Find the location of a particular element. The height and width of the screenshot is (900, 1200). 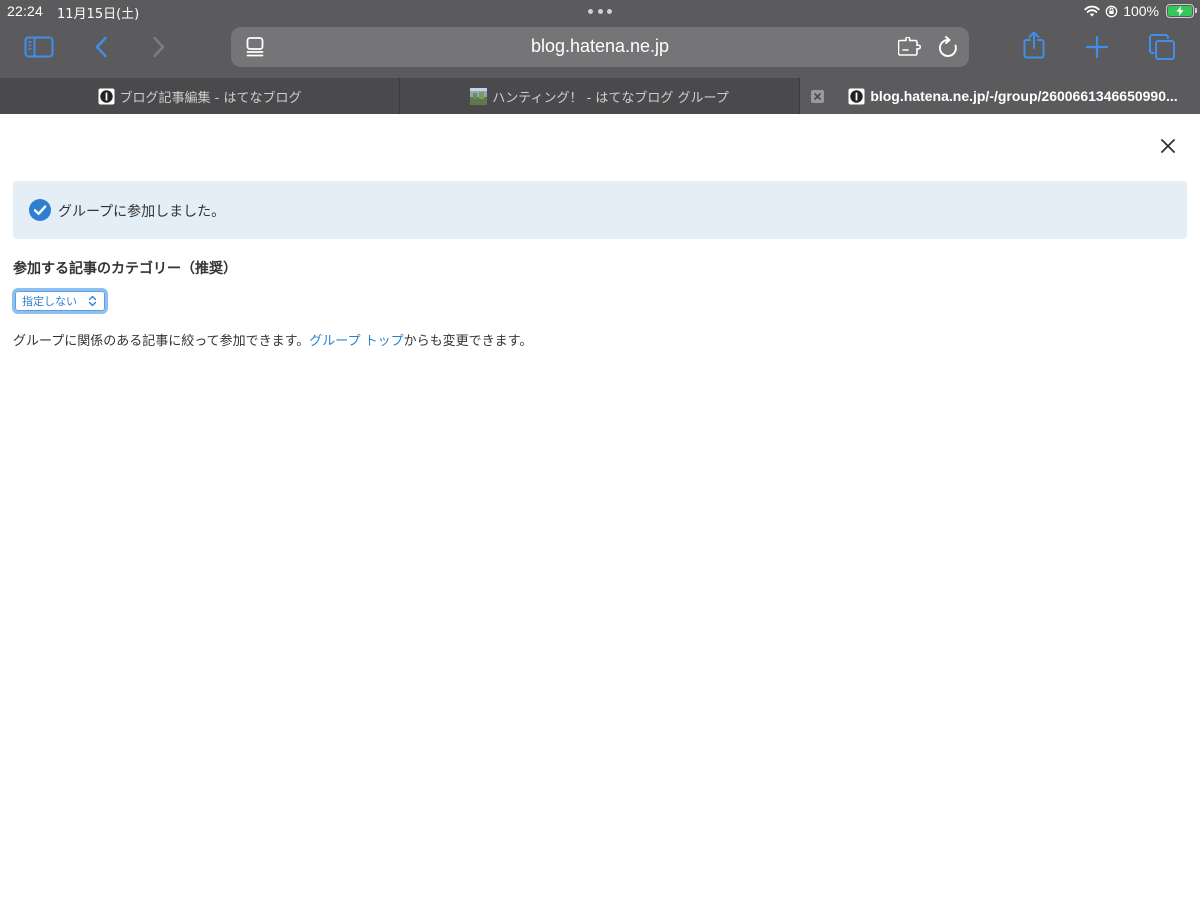

category-select: 指定しない is located at coordinates (60, 301).